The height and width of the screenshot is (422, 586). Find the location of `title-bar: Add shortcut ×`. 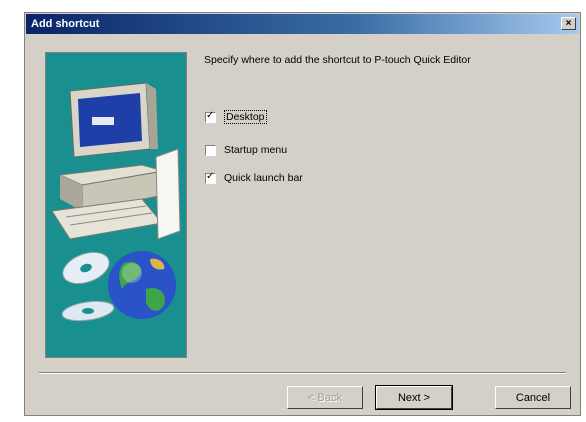

title-bar: Add shortcut × is located at coordinates (302, 24).